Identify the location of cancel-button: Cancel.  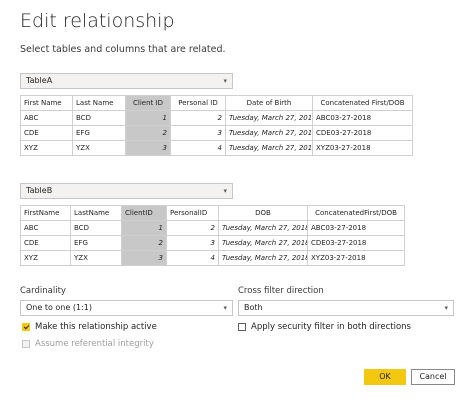
(433, 377).